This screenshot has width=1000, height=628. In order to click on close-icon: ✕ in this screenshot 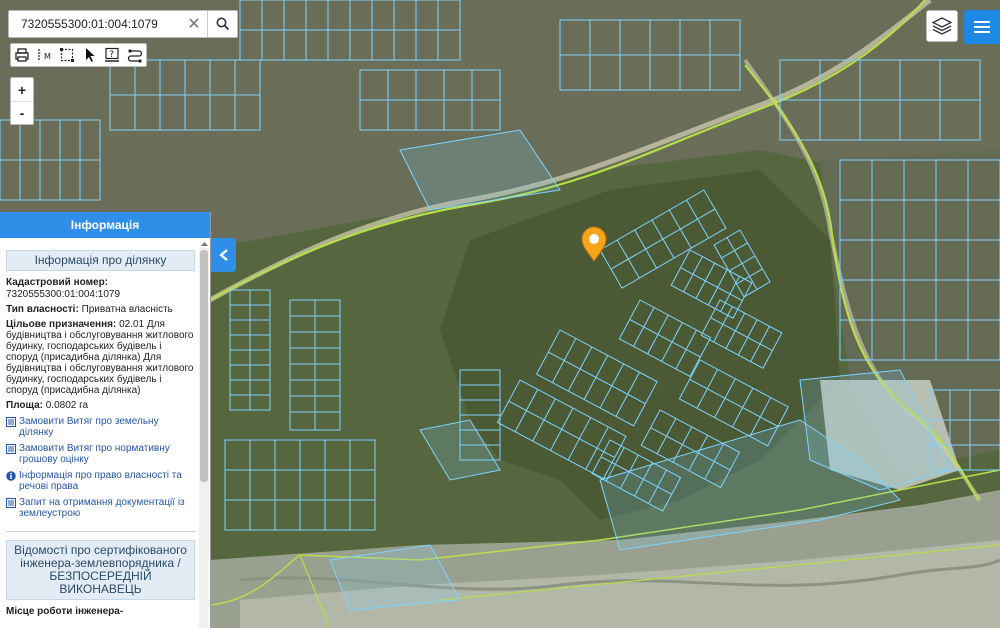, I will do `click(194, 24)`.